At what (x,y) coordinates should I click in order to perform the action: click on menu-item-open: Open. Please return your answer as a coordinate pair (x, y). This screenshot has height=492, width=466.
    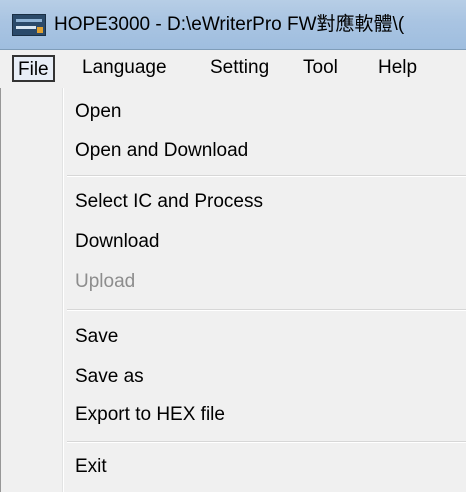
    Looking at the image, I should click on (98, 112).